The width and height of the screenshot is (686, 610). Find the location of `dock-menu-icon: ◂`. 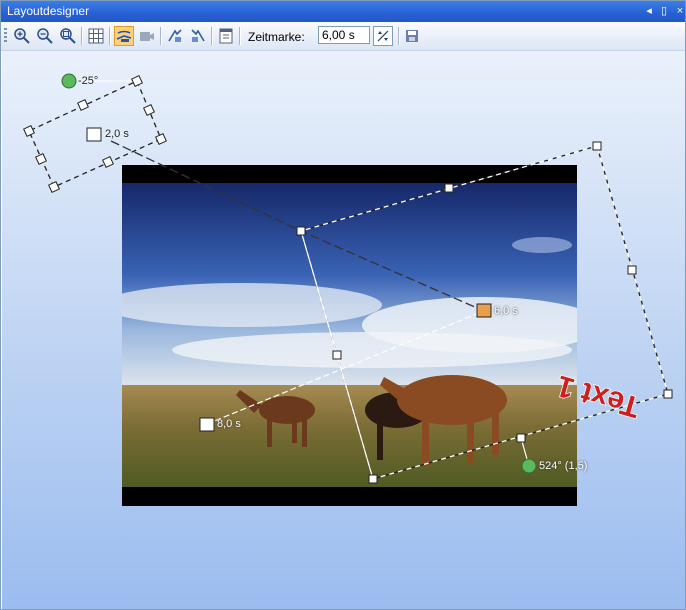

dock-menu-icon: ◂ is located at coordinates (649, 11).